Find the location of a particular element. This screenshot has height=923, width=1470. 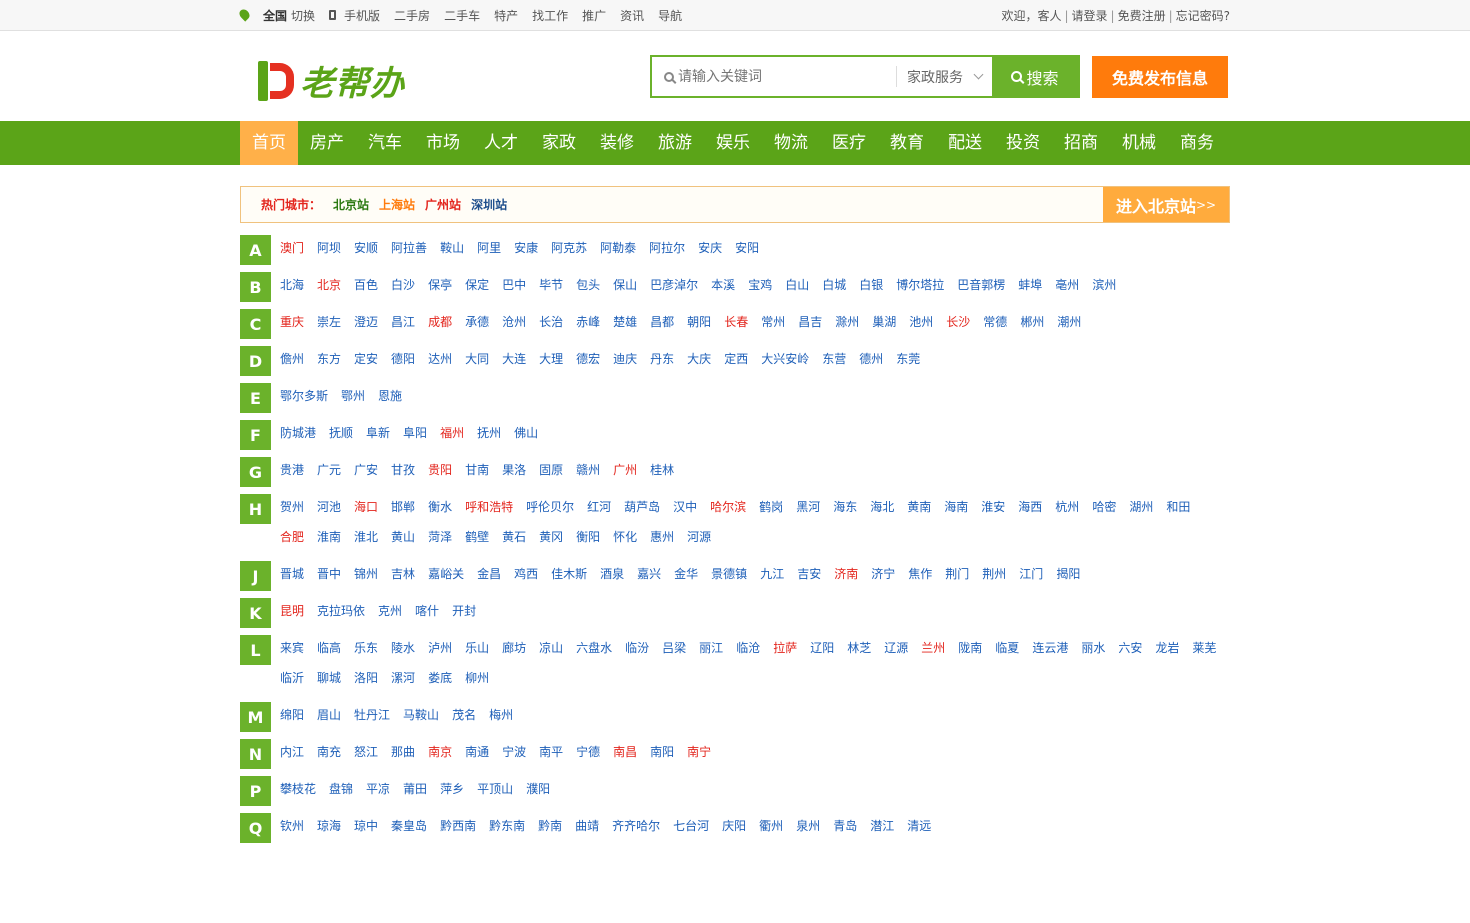

city-link: 郴州 is located at coordinates (1032, 330).